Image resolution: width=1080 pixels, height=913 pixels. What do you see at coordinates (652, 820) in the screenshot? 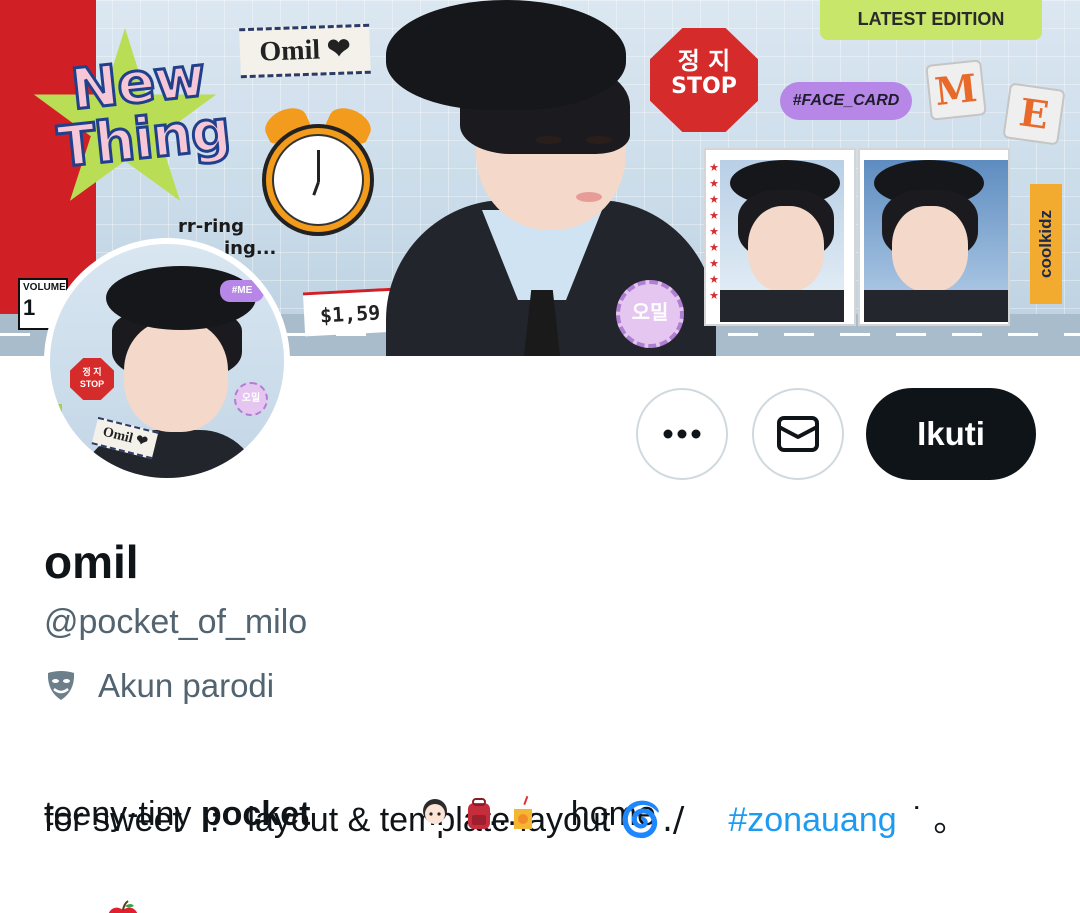
I see `spiral-emoji-icon: 🌀./` at bounding box center [652, 820].